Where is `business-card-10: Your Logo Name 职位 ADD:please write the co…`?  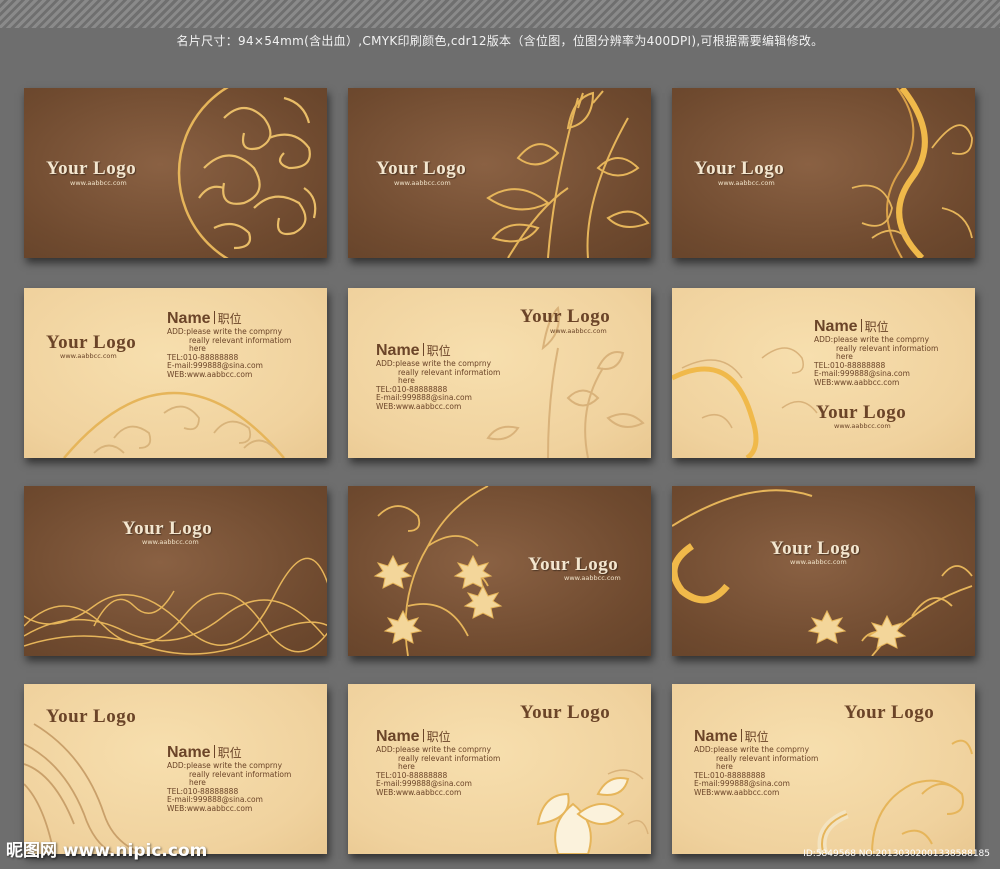
business-card-10: Your Logo Name 职位 ADD:please write the co… is located at coordinates (175, 769).